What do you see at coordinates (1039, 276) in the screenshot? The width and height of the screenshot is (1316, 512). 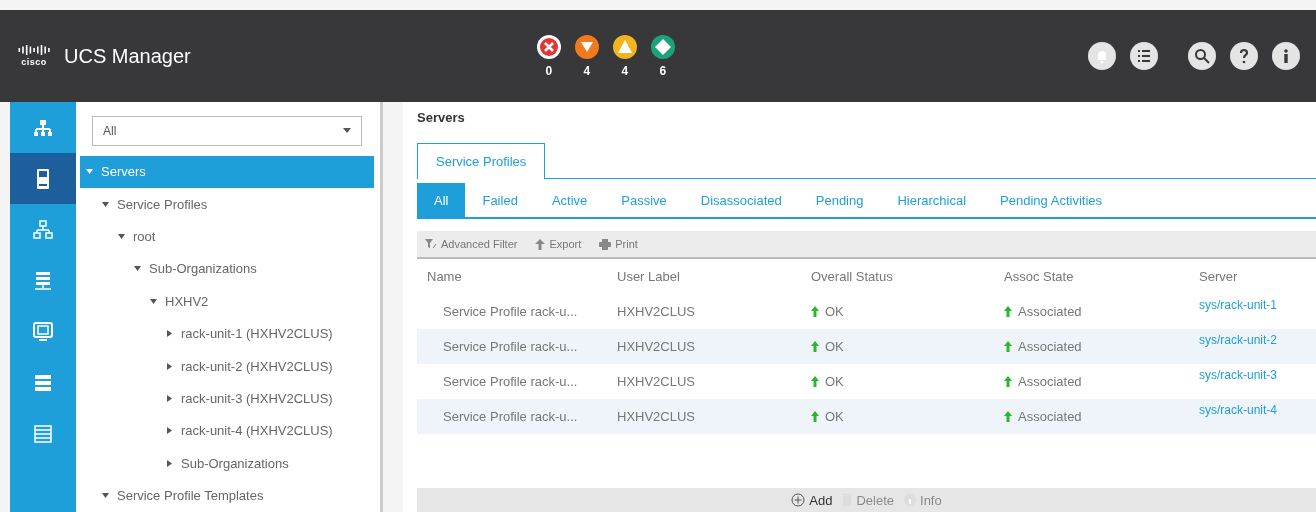 I see `column-header: Assoc State` at bounding box center [1039, 276].